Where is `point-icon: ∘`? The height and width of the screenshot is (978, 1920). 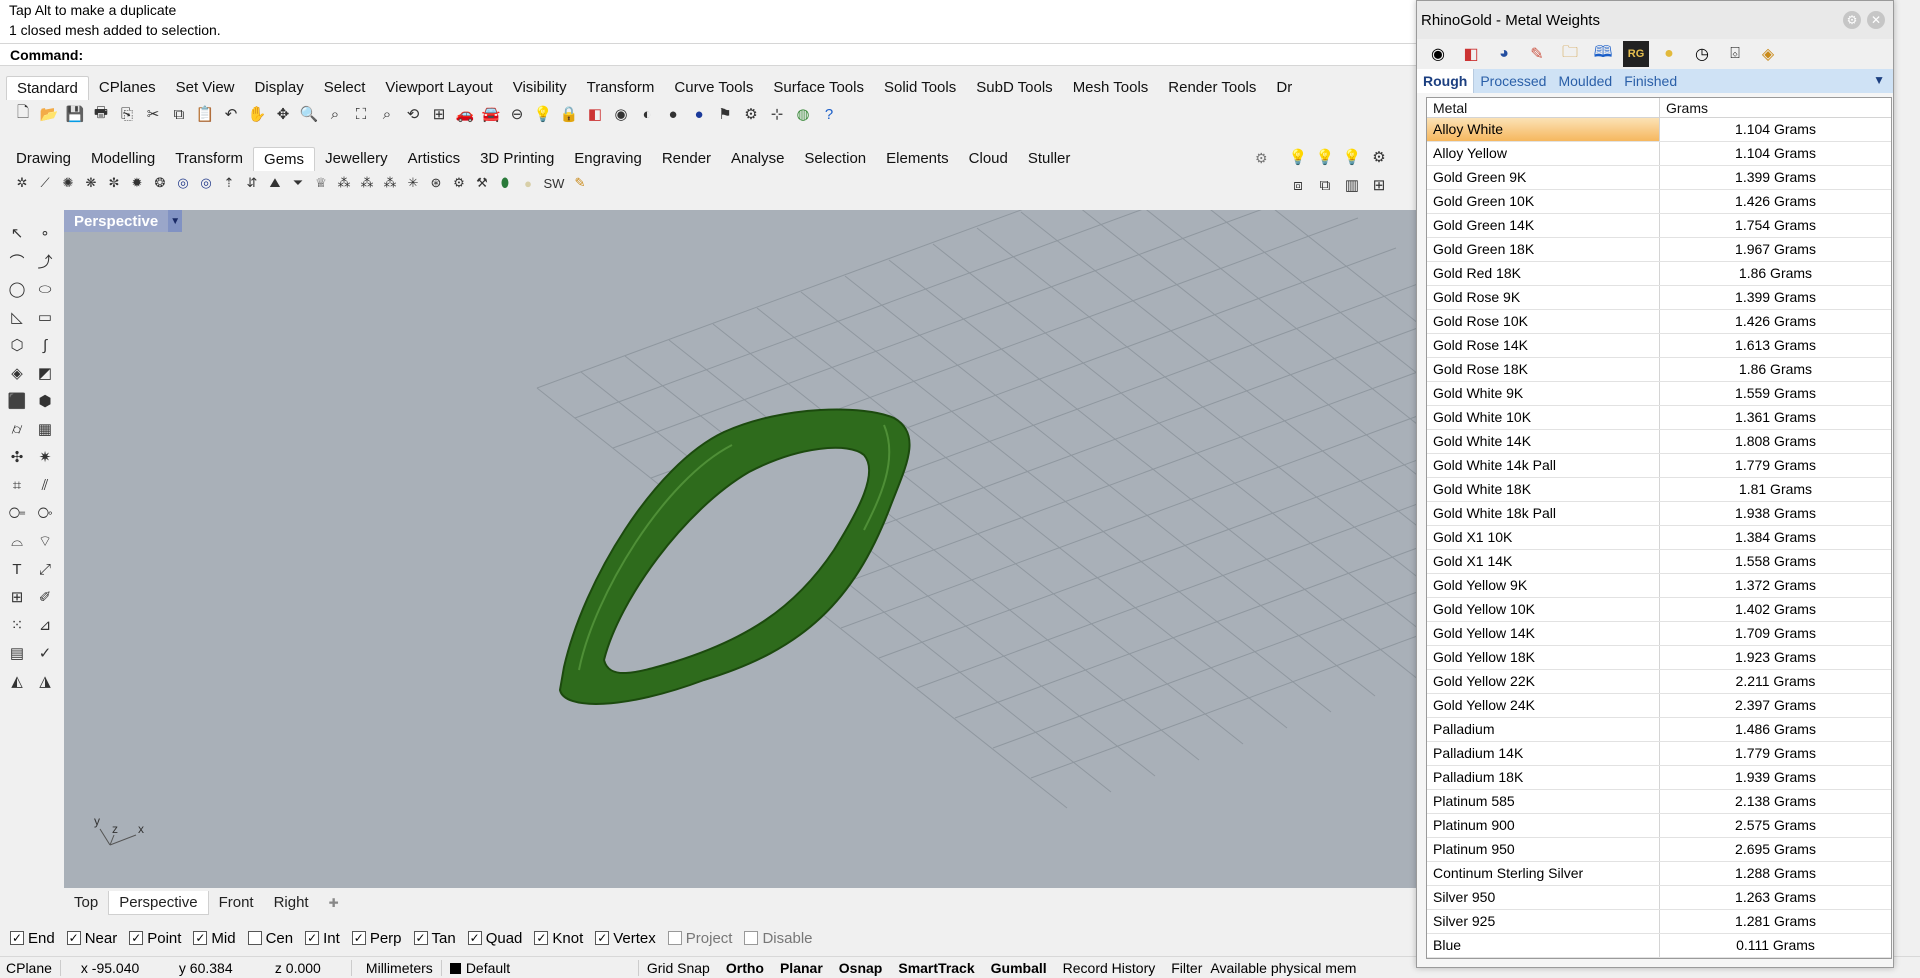 point-icon: ∘ is located at coordinates (45, 233).